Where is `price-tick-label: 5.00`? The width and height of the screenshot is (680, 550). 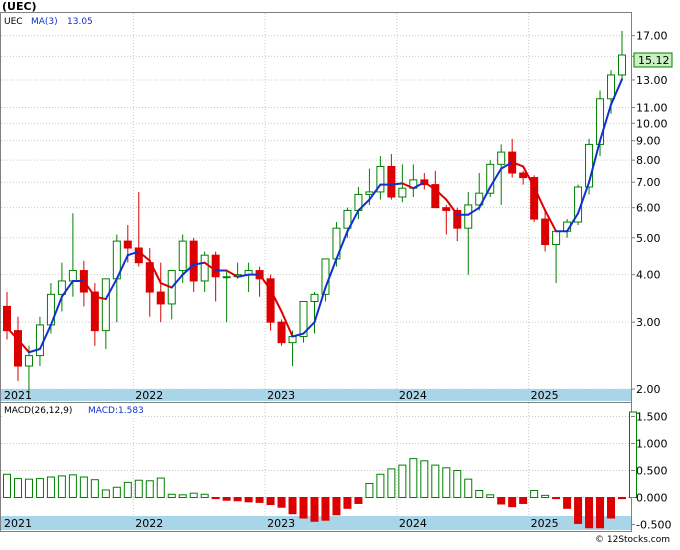
price-tick-label: 5.00 is located at coordinates (648, 238).